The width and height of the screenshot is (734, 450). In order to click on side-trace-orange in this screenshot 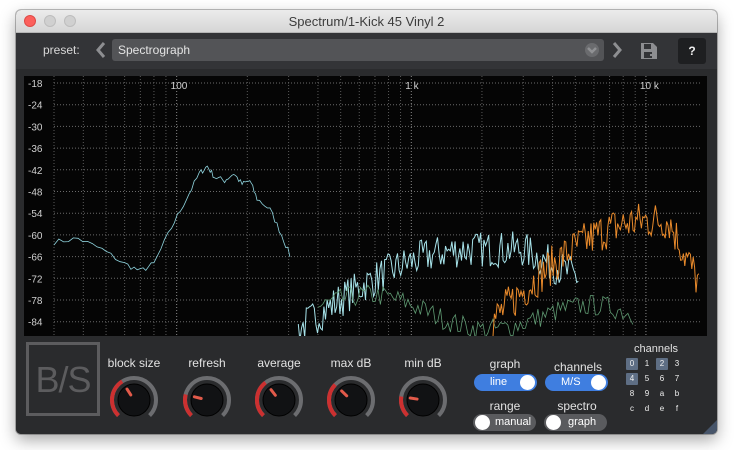, I will do `click(596, 269)`.